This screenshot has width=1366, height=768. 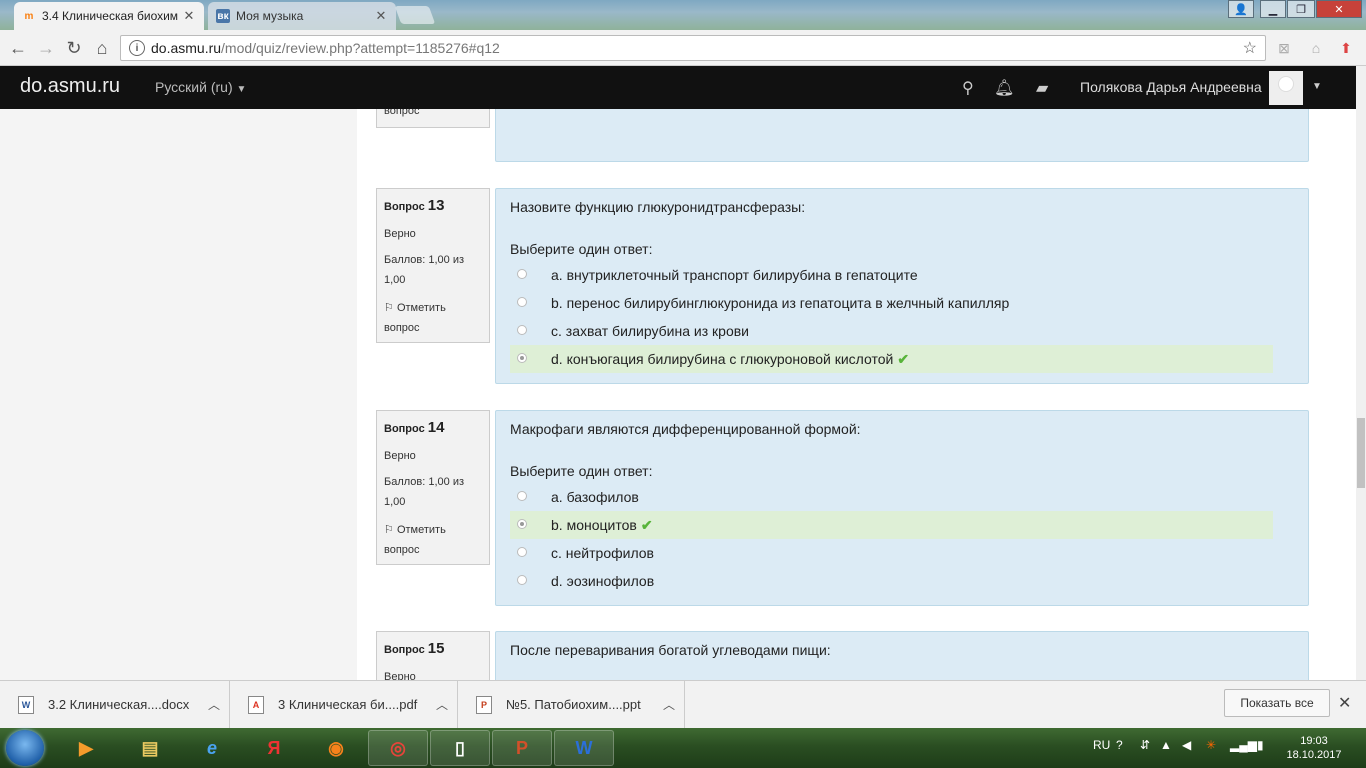 What do you see at coordinates (194, 87) in the screenshot?
I see `language-label: Русский (ru)` at bounding box center [194, 87].